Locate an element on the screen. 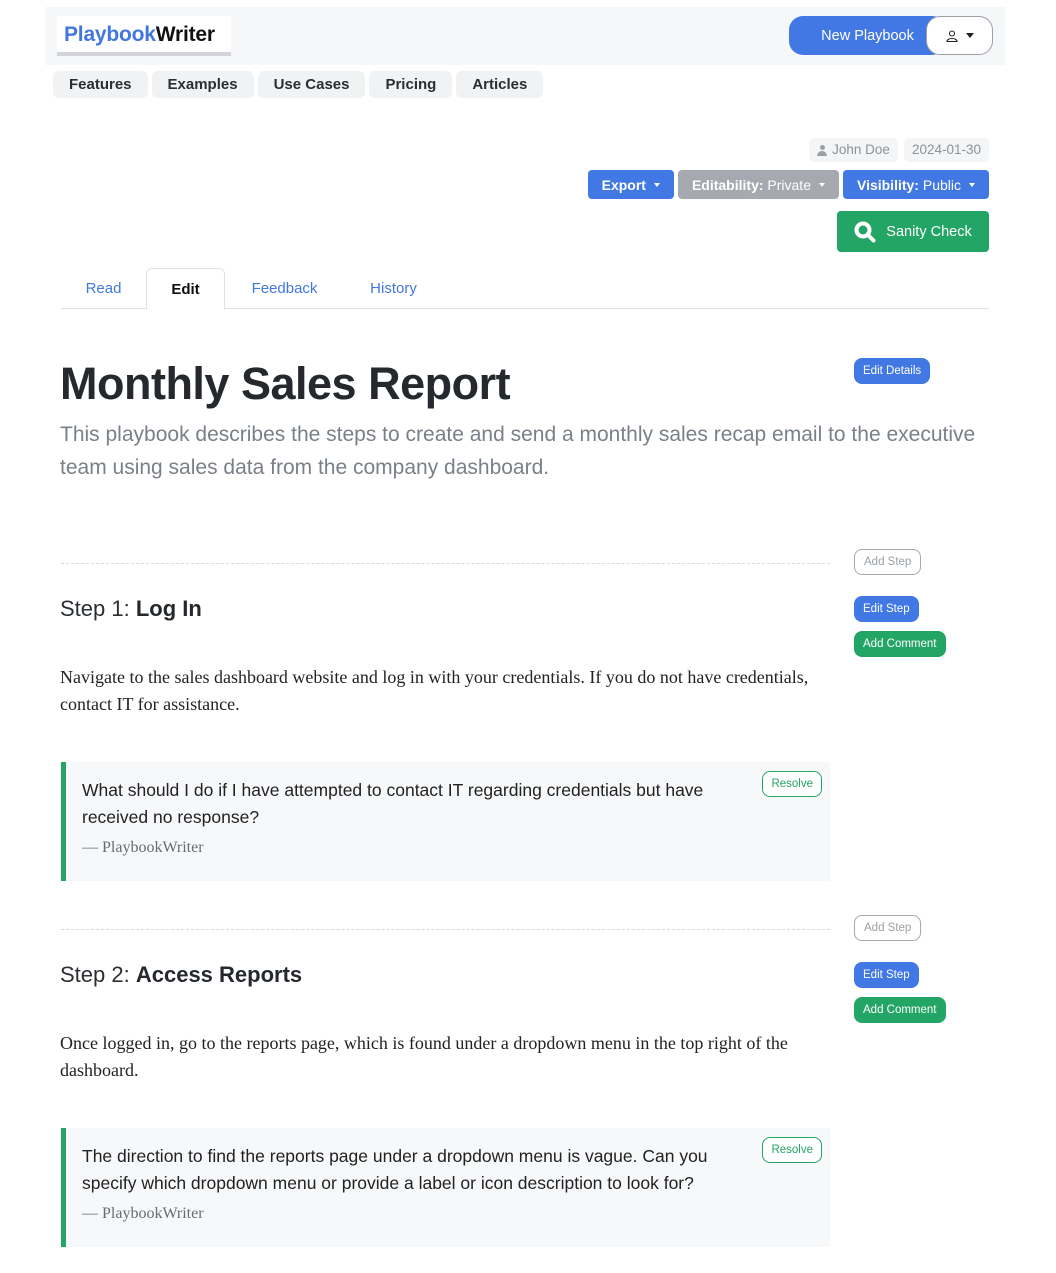  editability-dropdown: Editability: Private is located at coordinates (758, 184).